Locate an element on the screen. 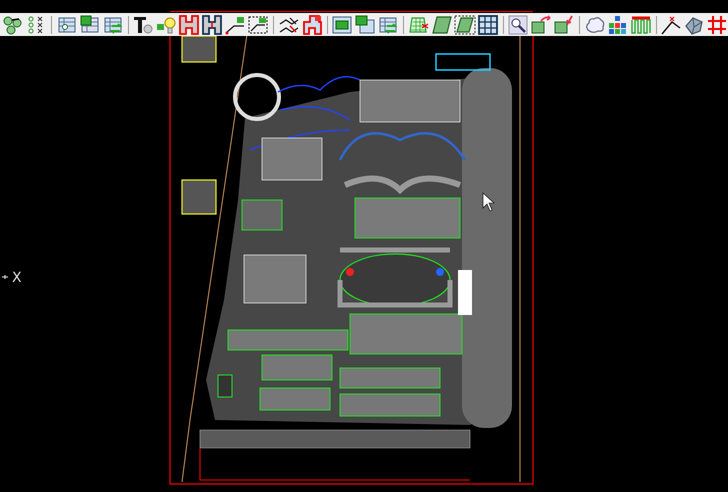 The image size is (728, 492). axis-label: X is located at coordinates (17, 278).